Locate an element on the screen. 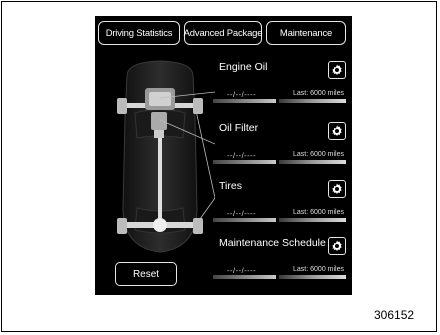 Image resolution: width=440 pixels, height=335 pixels. maintenance-item-oil-filter: Oil Filter --/--/---- Last: 6000 miles is located at coordinates (280, 148).